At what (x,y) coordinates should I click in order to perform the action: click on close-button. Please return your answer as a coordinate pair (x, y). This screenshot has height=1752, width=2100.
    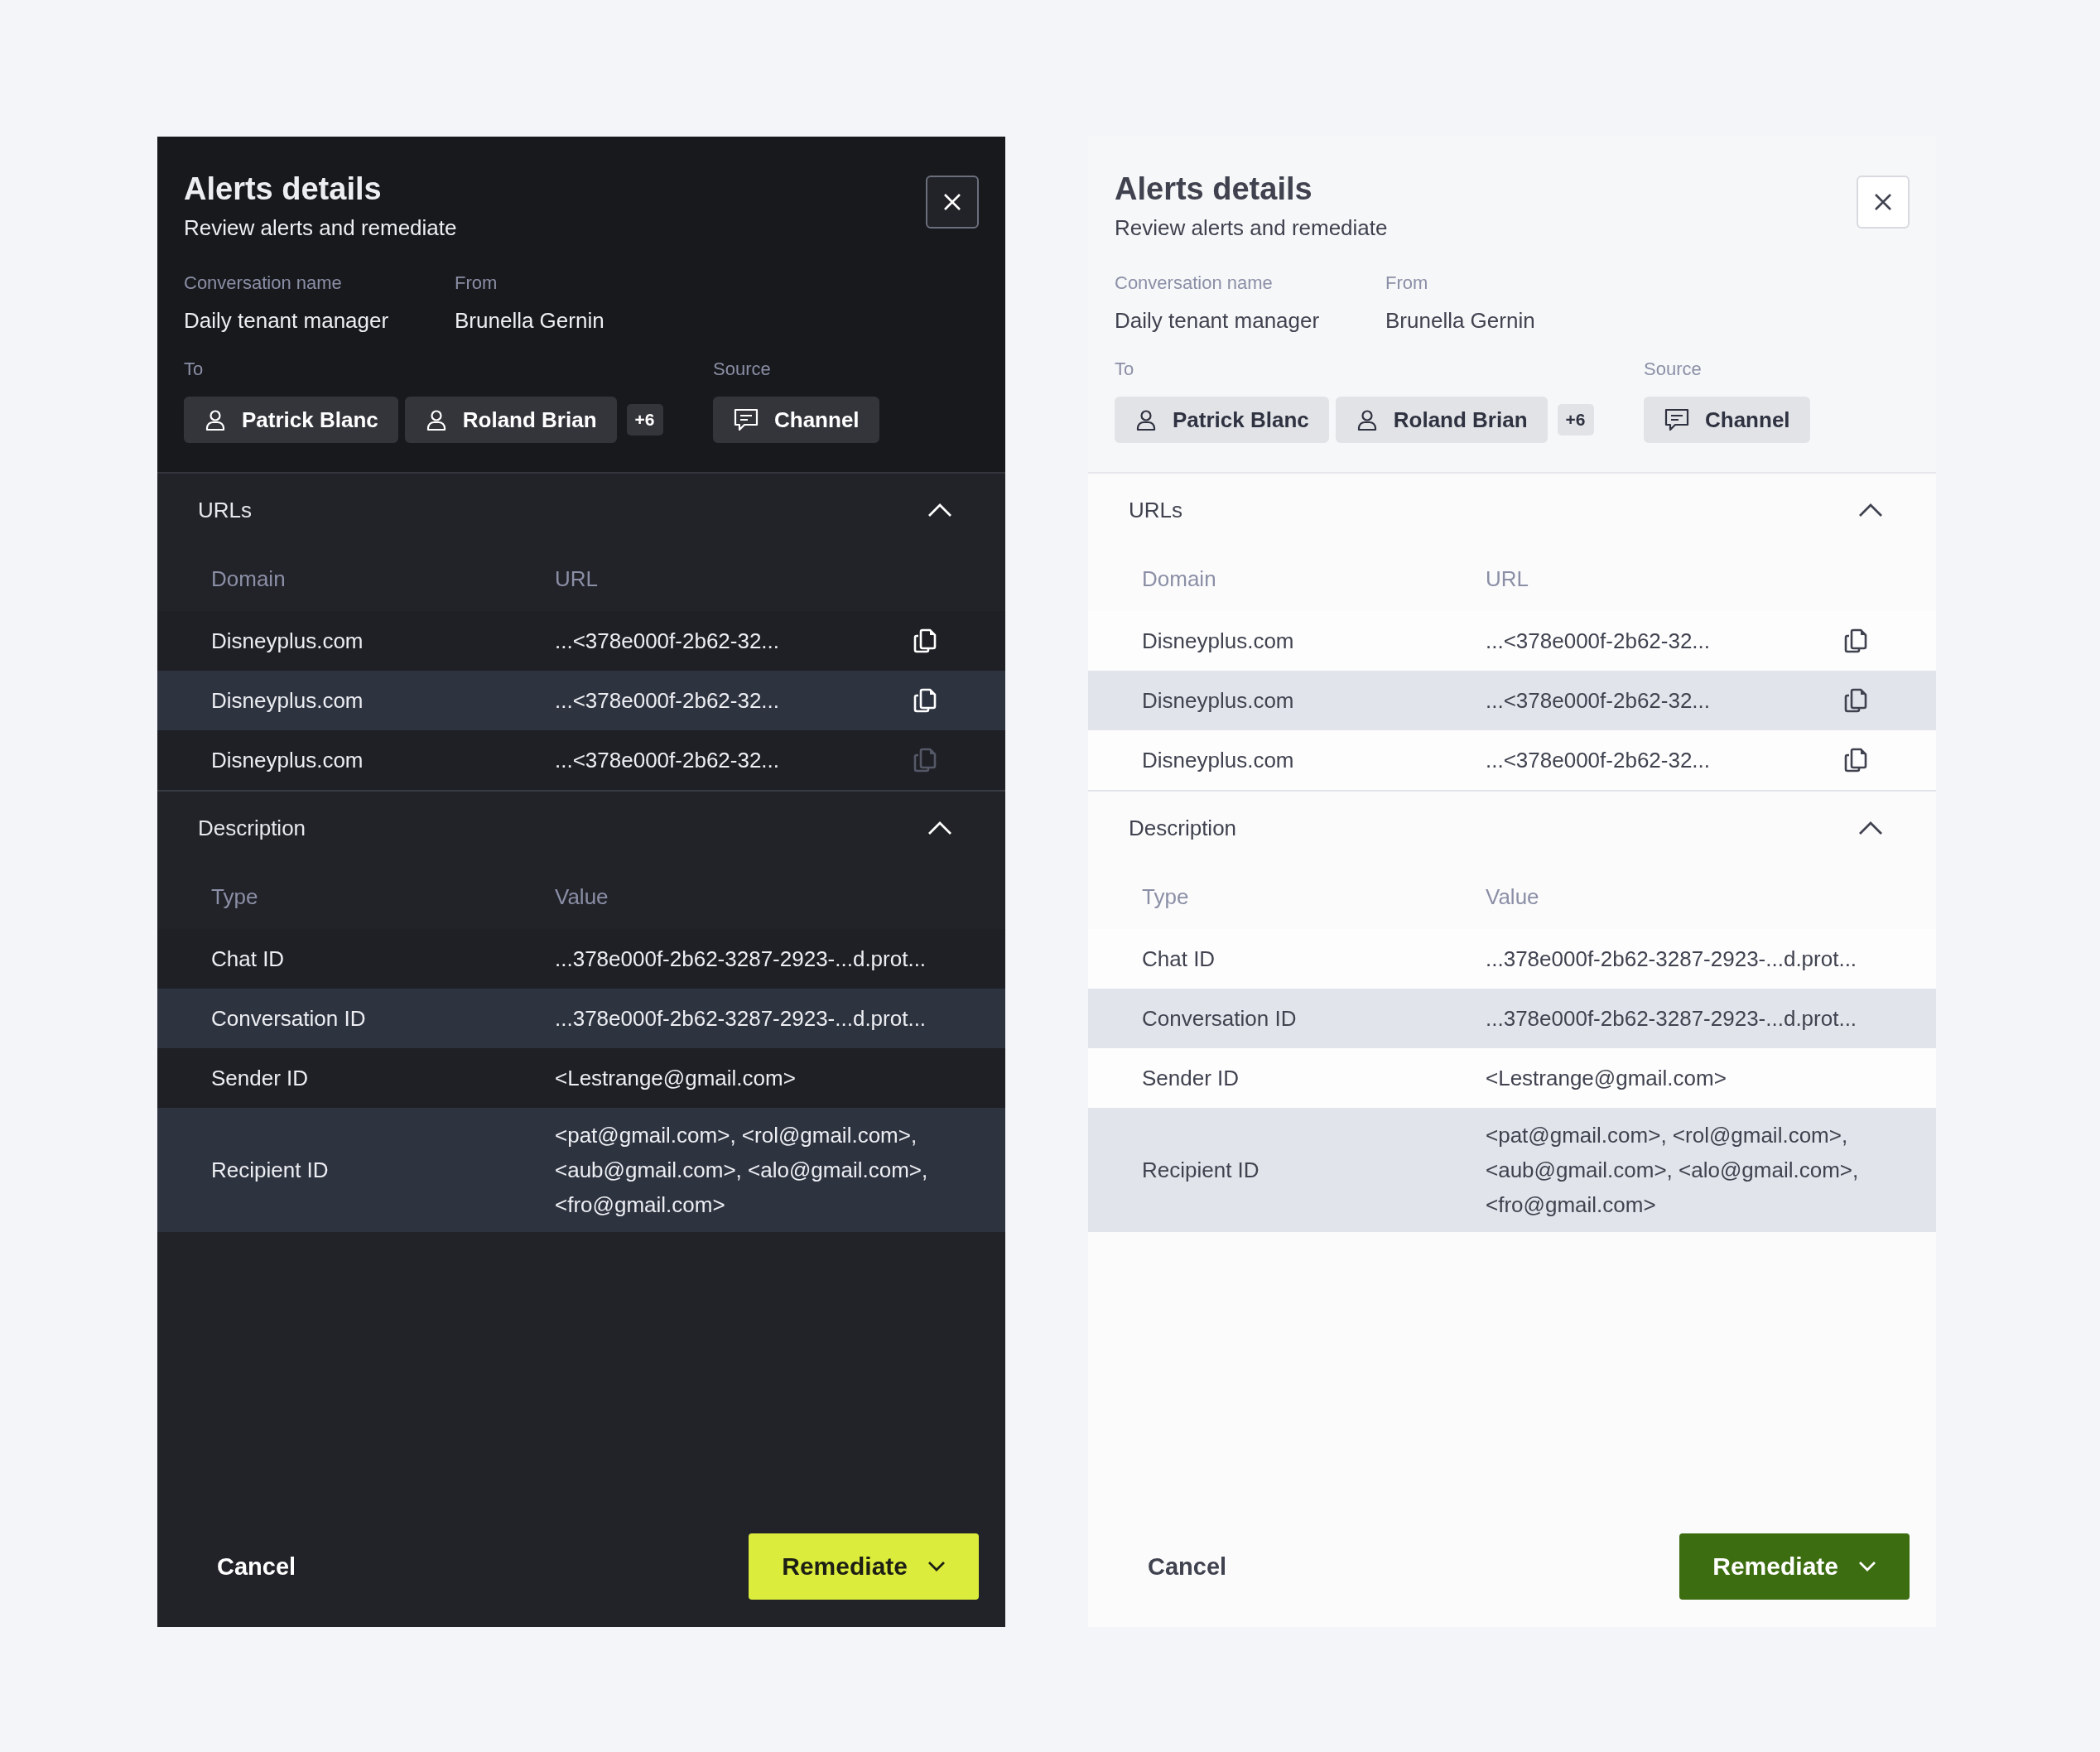
    Looking at the image, I should click on (952, 202).